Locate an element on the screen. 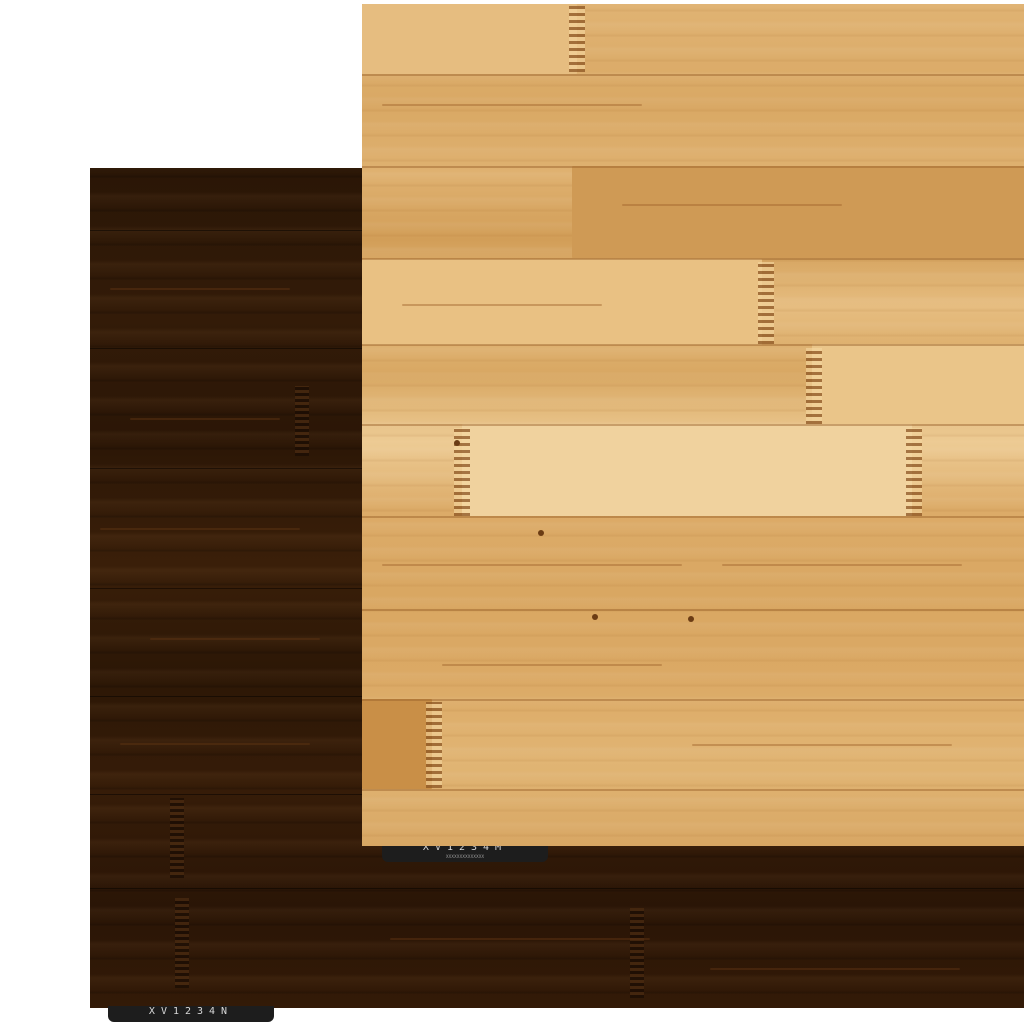 This screenshot has height=1024, width=1024. dark-sample-code: XV1234N is located at coordinates (191, 1011).